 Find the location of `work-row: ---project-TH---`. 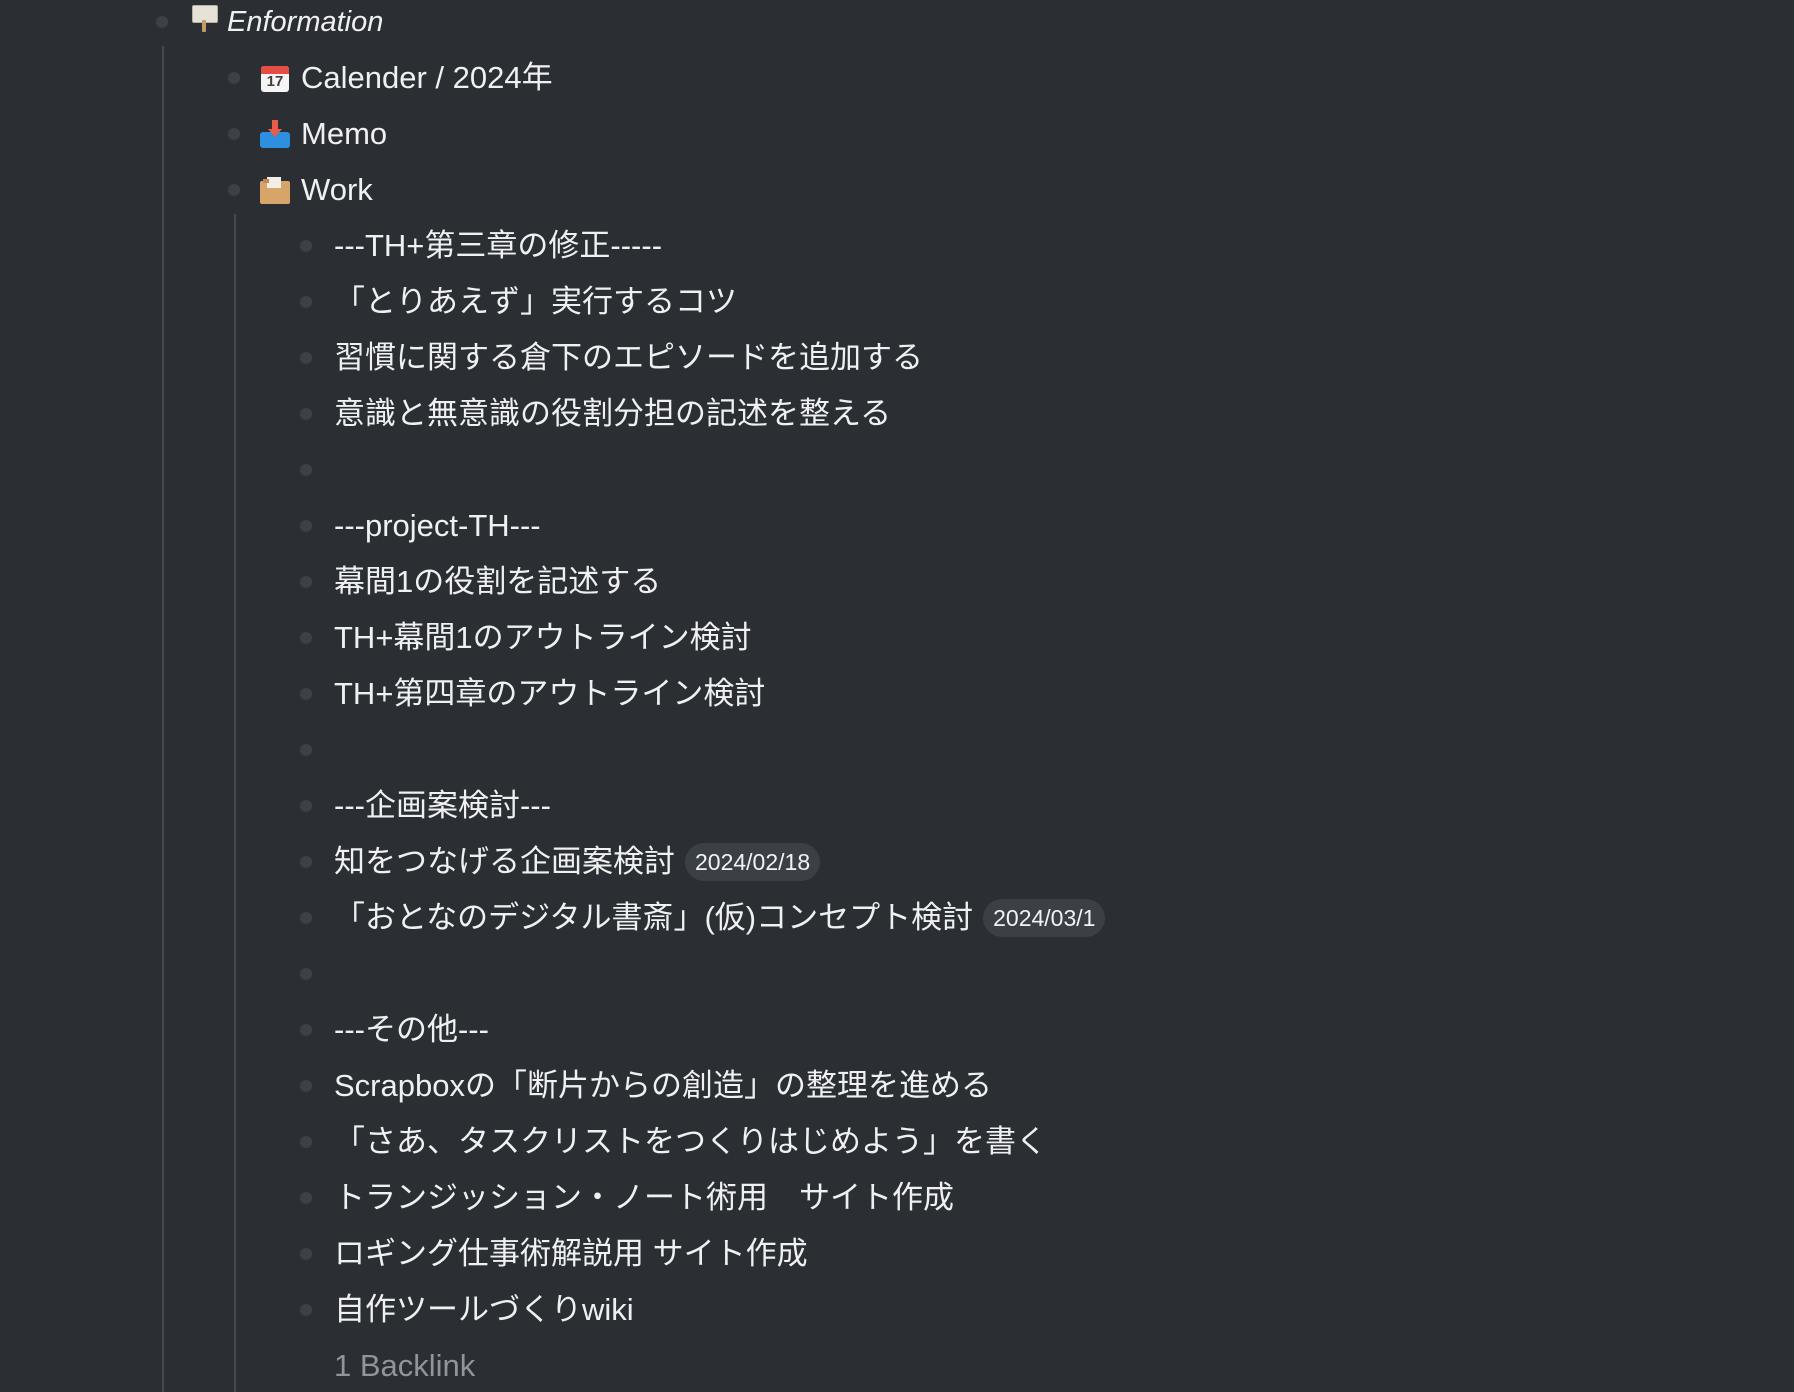

work-row: ---project-TH--- is located at coordinates (897, 526).